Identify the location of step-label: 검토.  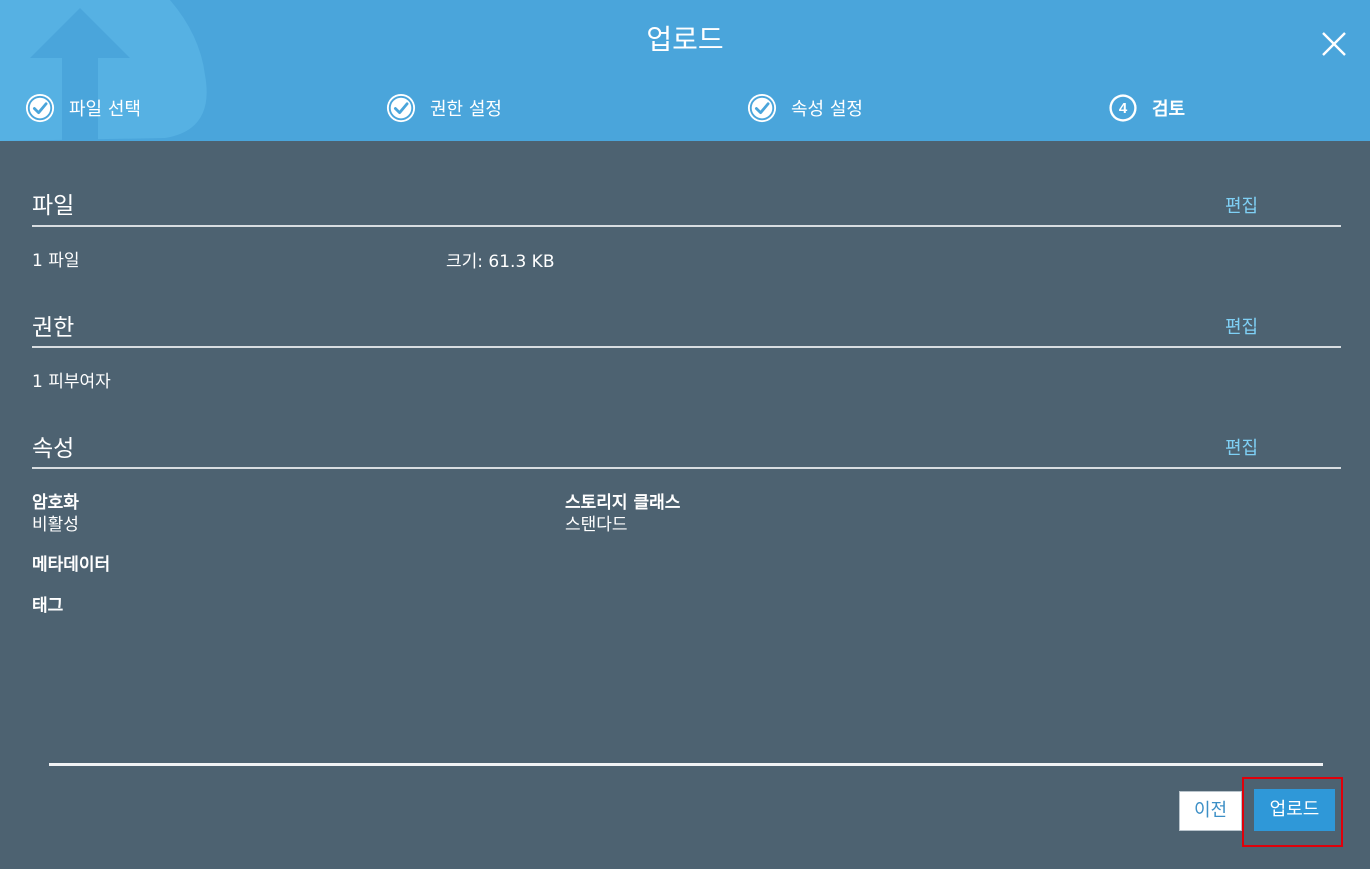
(1169, 109).